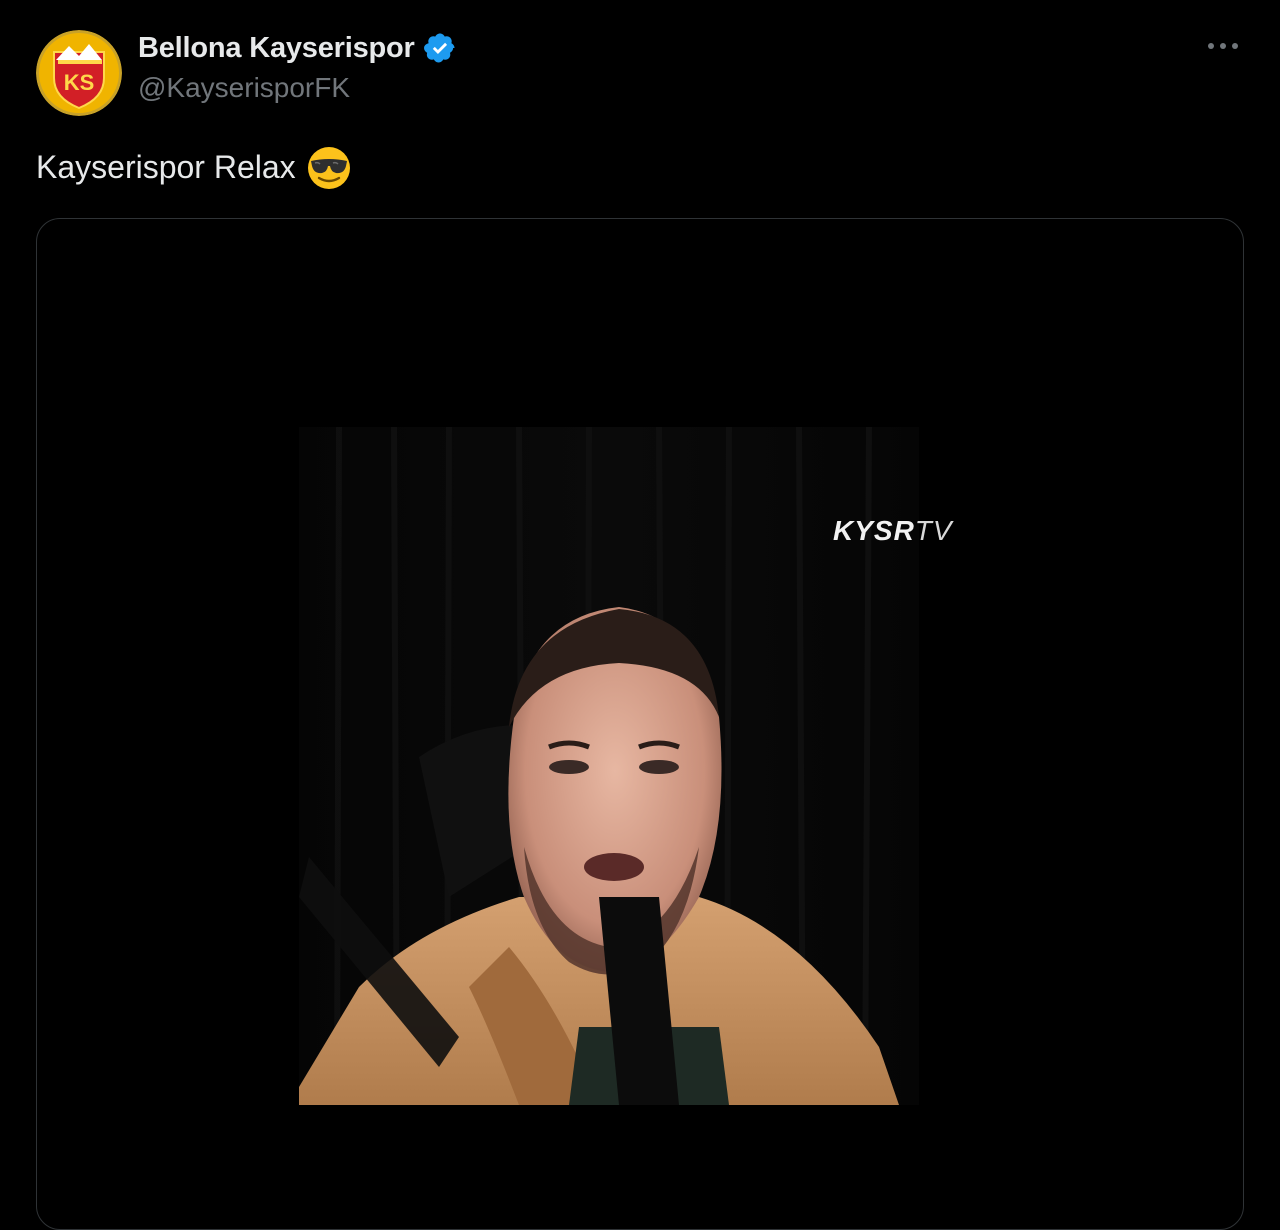 The image size is (1280, 1230). Describe the element at coordinates (166, 166) in the screenshot. I see `tweet-text-content: Kayserispor Relax` at that location.